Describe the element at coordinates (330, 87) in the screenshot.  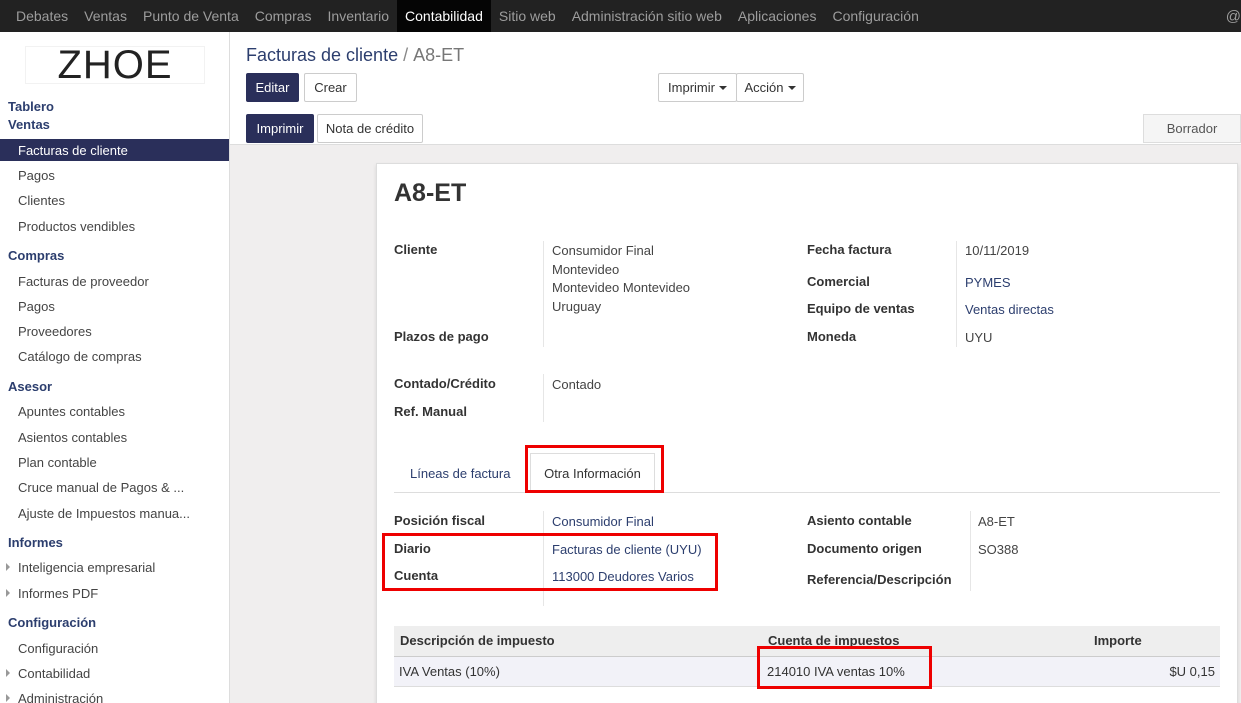
I see `crear-button: Crear` at that location.